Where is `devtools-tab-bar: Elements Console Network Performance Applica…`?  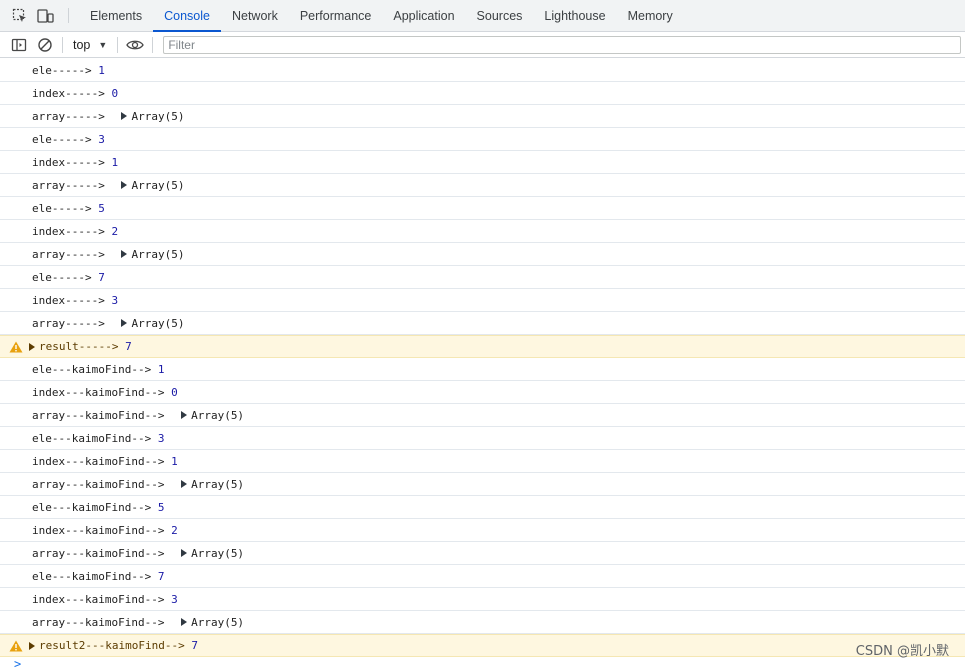 devtools-tab-bar: Elements Console Network Performance Applica… is located at coordinates (482, 16).